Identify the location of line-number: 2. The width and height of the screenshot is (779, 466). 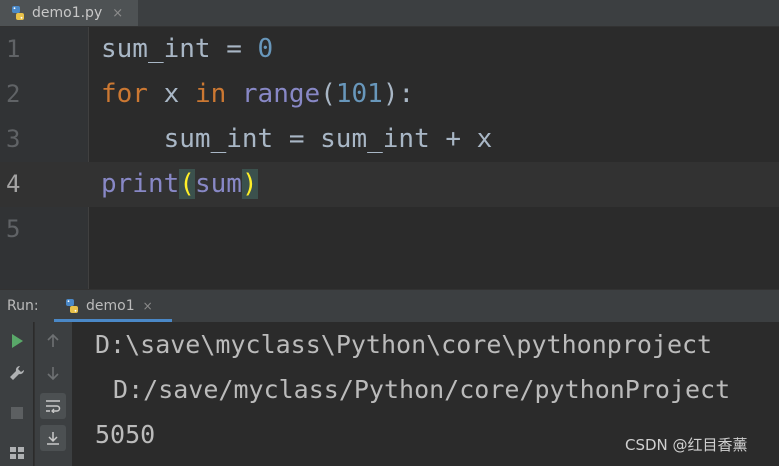
(13, 94).